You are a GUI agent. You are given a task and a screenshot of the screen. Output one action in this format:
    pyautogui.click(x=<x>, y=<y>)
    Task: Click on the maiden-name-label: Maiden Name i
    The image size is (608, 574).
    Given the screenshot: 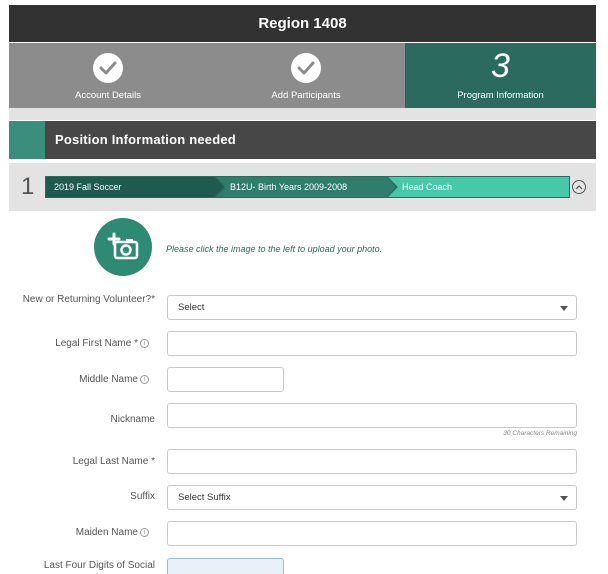 What is the action you would take?
    pyautogui.click(x=76, y=533)
    